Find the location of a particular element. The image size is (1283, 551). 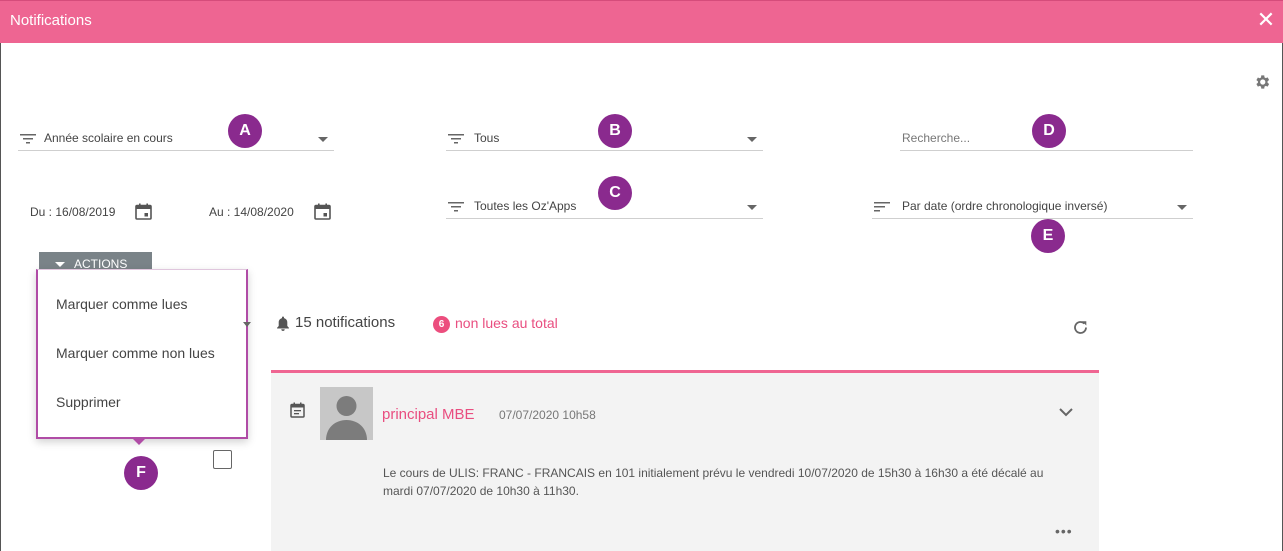

avatar is located at coordinates (346, 413).